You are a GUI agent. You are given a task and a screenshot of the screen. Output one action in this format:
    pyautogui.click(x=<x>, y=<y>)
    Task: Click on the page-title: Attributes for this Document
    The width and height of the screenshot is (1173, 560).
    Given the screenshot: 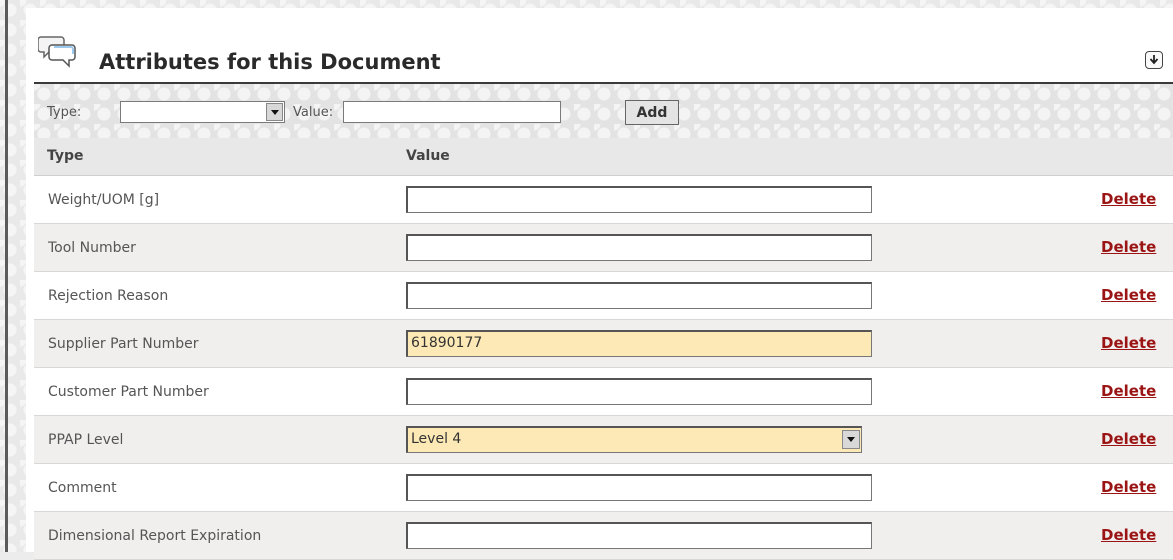 What is the action you would take?
    pyautogui.click(x=270, y=62)
    